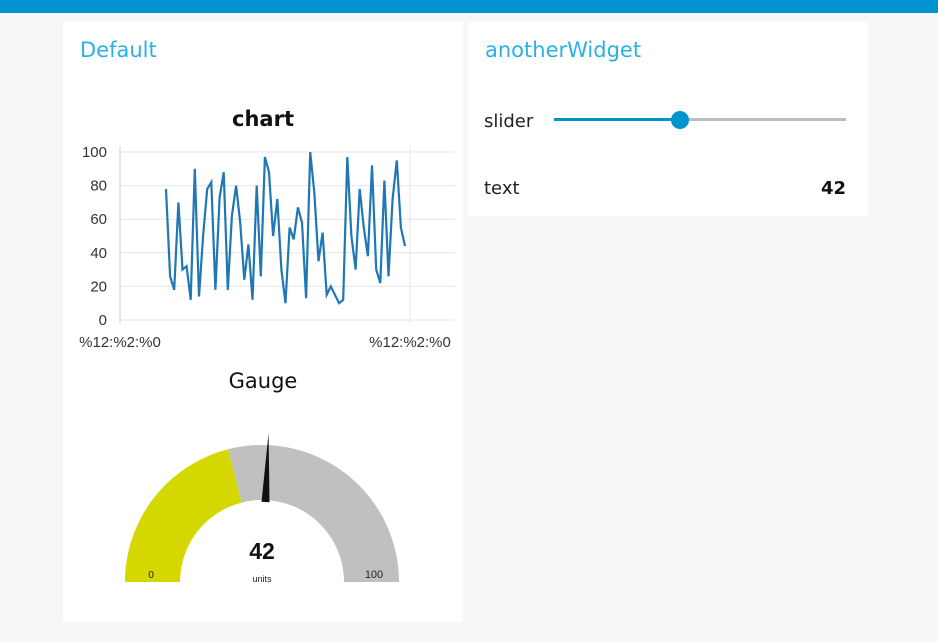 The image size is (938, 642). What do you see at coordinates (151, 575) in the screenshot?
I see `gauge-min-label: 0` at bounding box center [151, 575].